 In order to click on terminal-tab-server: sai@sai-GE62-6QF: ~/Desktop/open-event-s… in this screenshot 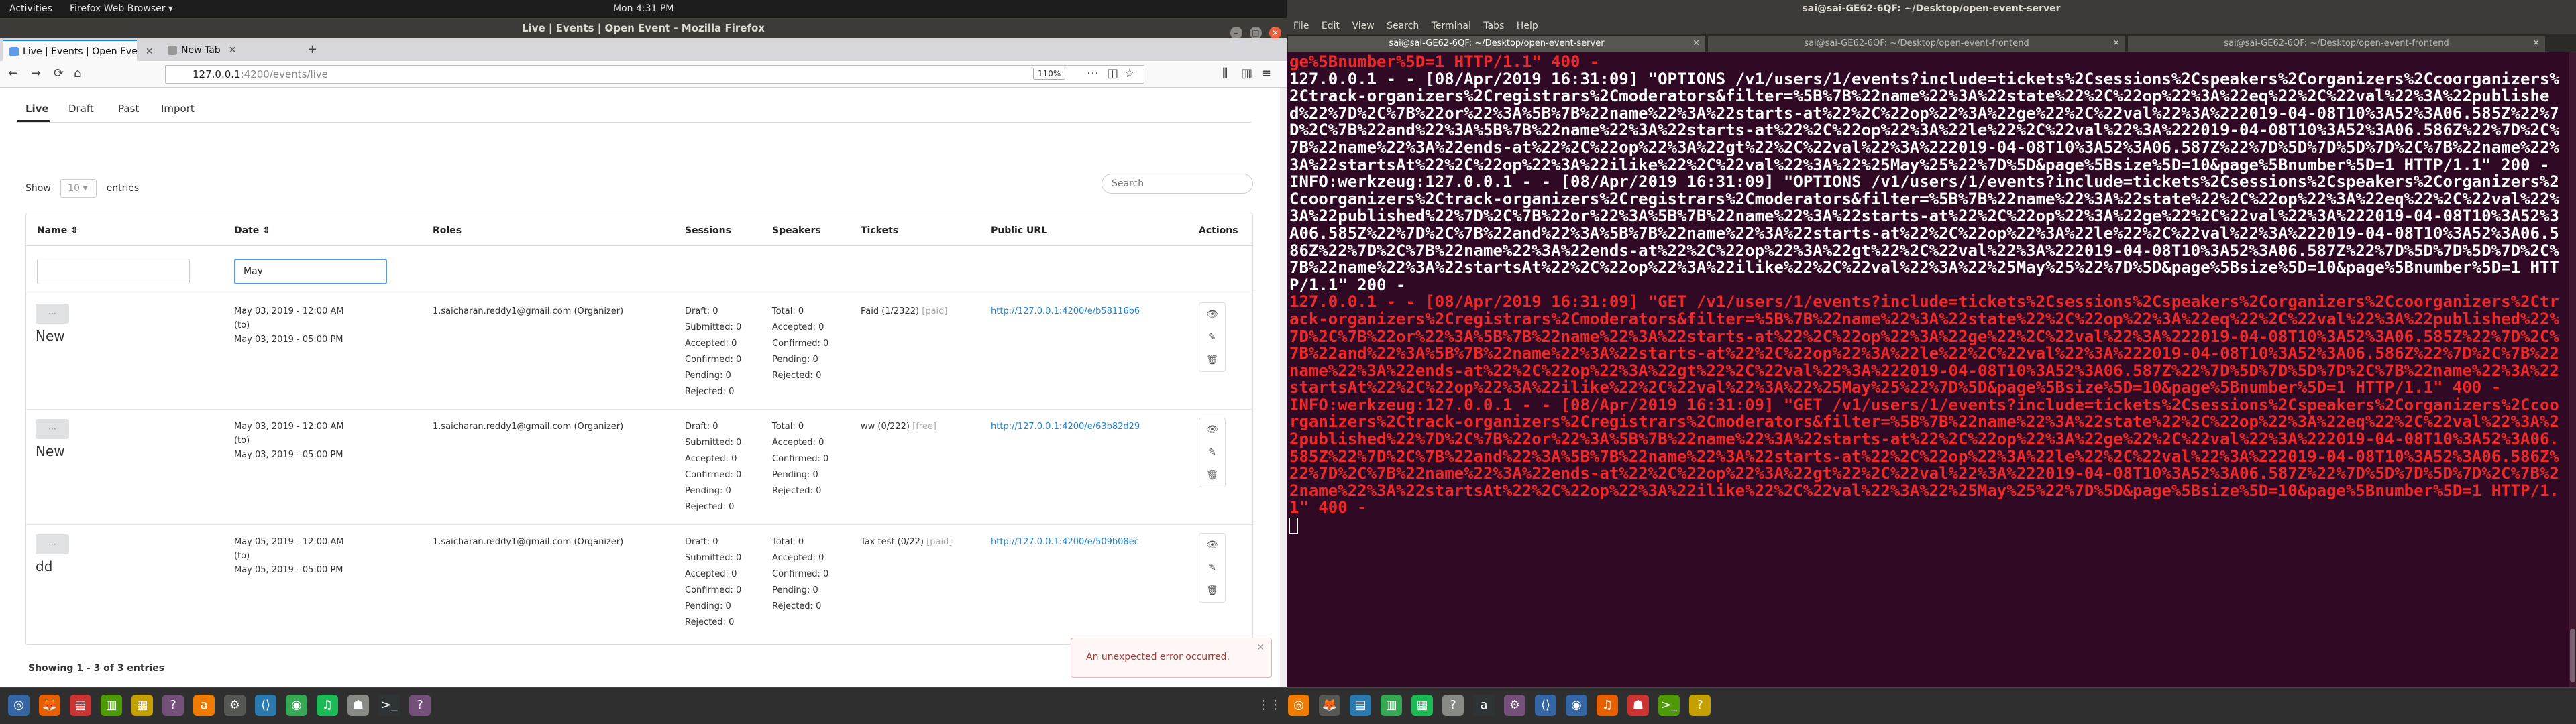, I will do `click(1496, 44)`.